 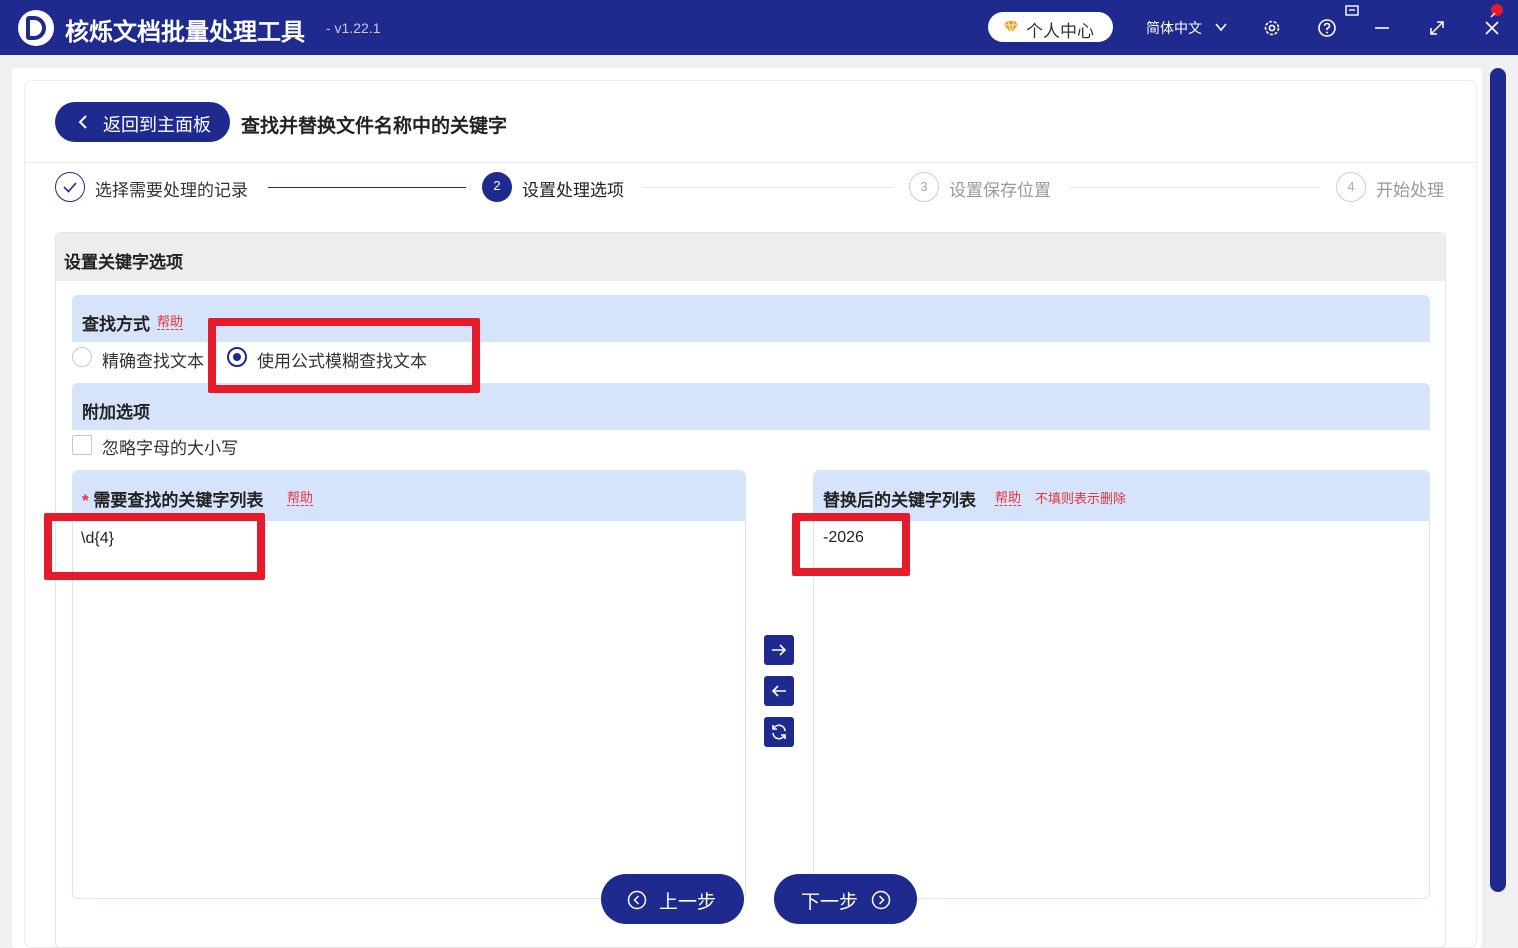 I want to click on step-4-number: 4, so click(x=1351, y=187).